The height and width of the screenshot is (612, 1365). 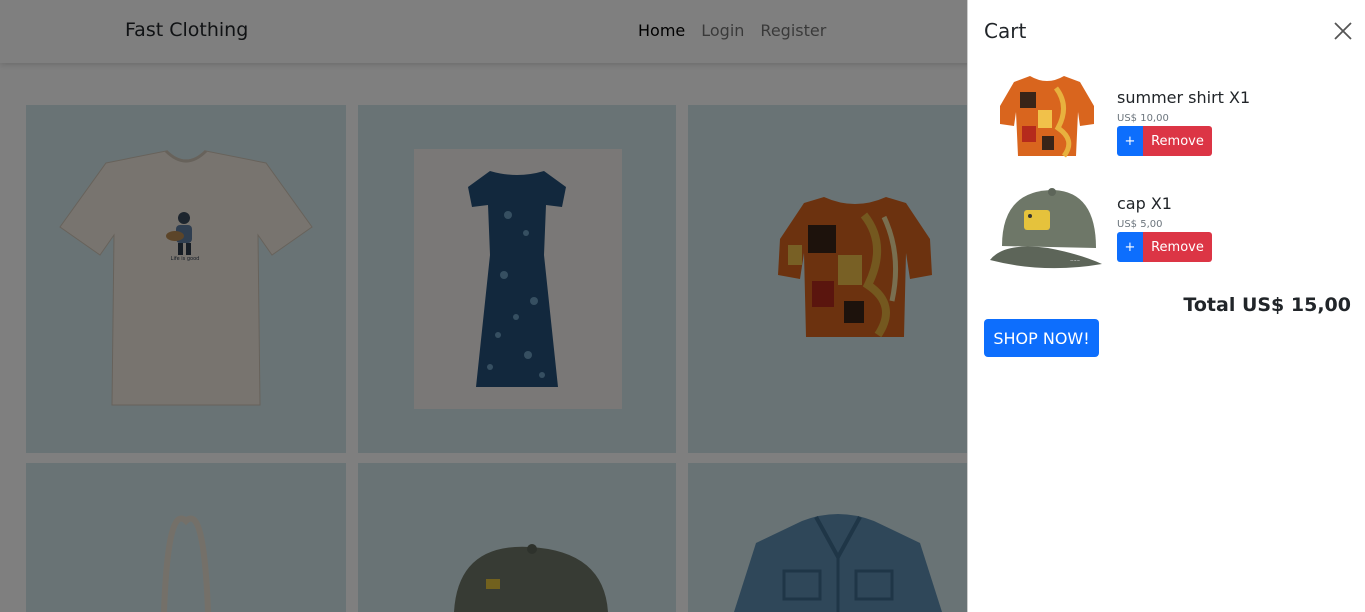 I want to click on cart-item-price: US$ 10,00, so click(x=1143, y=118).